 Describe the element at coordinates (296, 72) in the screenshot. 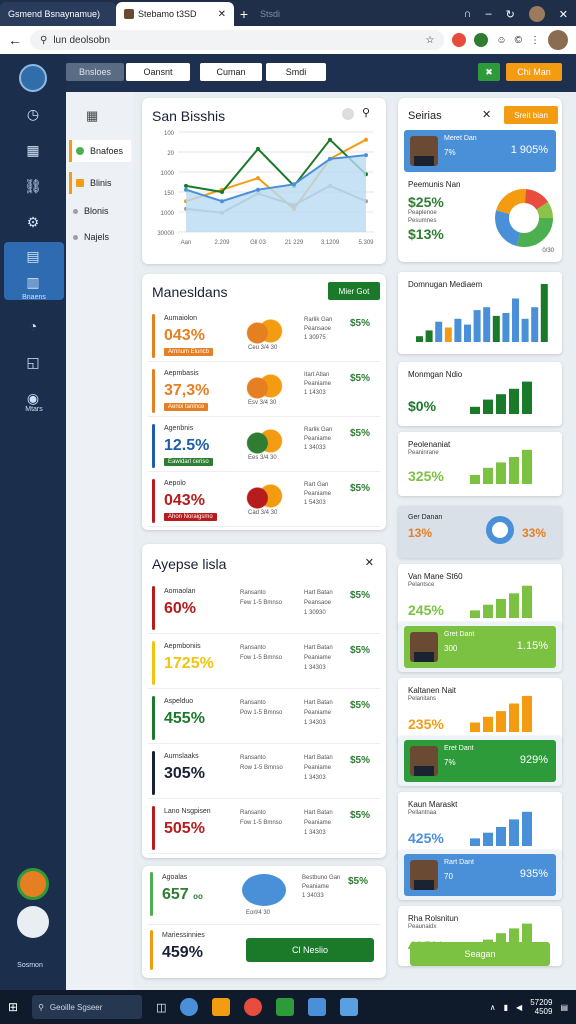

I see `topbar-button-4: Smdi` at that location.